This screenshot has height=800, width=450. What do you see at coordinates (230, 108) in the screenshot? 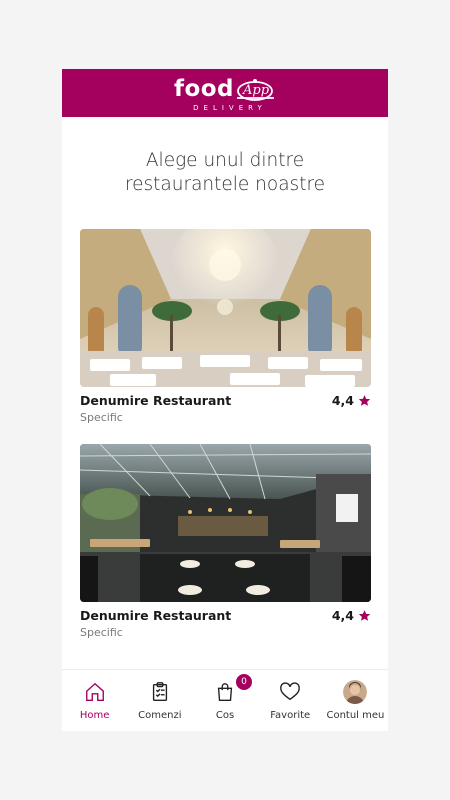
I see `logo-subtitle: DELIVERY` at bounding box center [230, 108].